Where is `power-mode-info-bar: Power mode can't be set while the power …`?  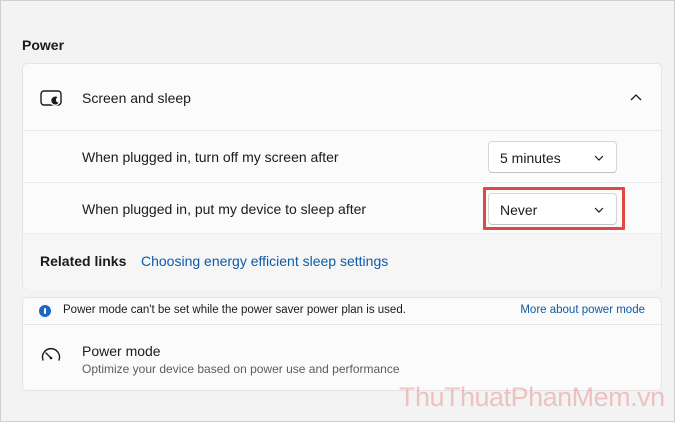 power-mode-info-bar: Power mode can't be set while the power … is located at coordinates (342, 311).